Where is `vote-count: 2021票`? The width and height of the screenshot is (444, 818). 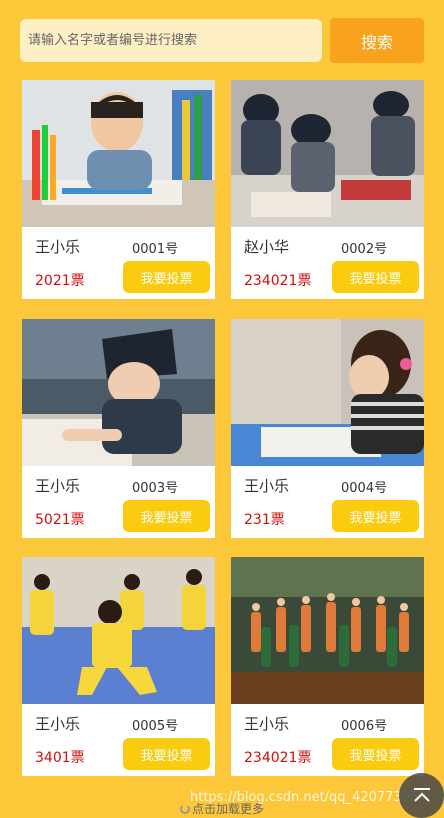
vote-count: 2021票 is located at coordinates (60, 281).